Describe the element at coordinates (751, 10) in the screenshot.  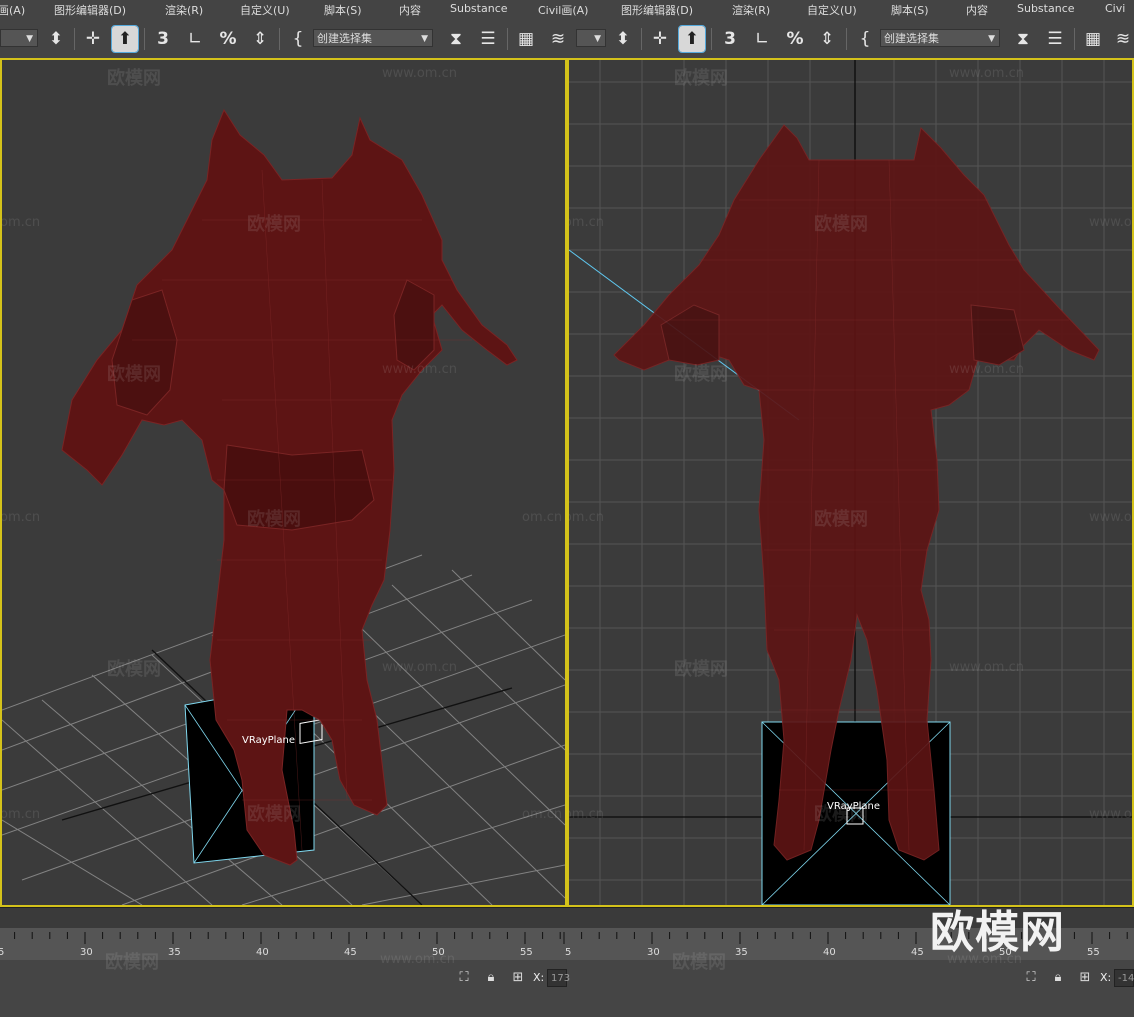
I see `menu-item-rendering-2: 渲染(R)` at that location.